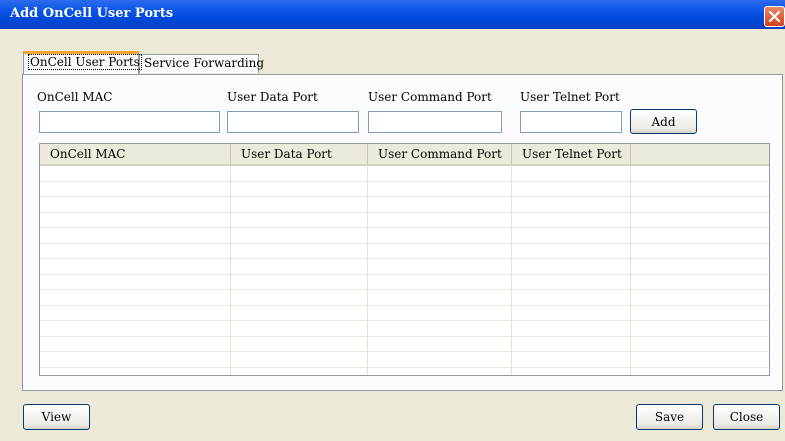 This screenshot has height=441, width=785. I want to click on column-header-user-data-port: User Data Port, so click(299, 154).